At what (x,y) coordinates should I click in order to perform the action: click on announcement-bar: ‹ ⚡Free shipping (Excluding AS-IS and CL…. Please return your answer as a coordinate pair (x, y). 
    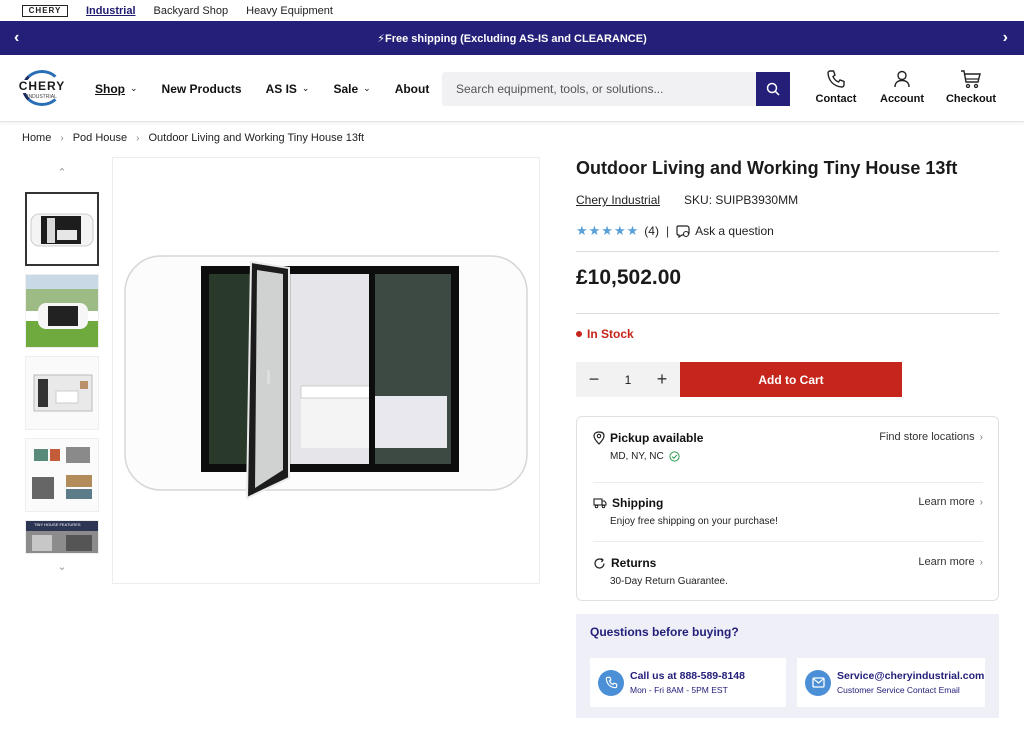
    Looking at the image, I should click on (512, 38).